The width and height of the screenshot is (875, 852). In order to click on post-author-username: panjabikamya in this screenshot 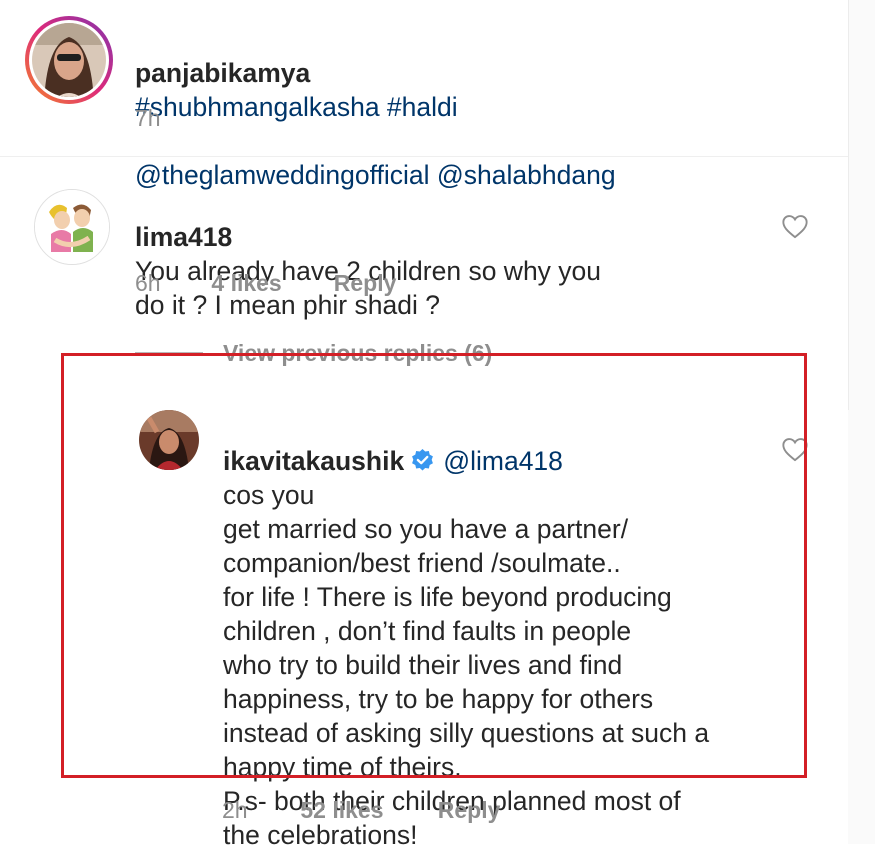, I will do `click(222, 73)`.